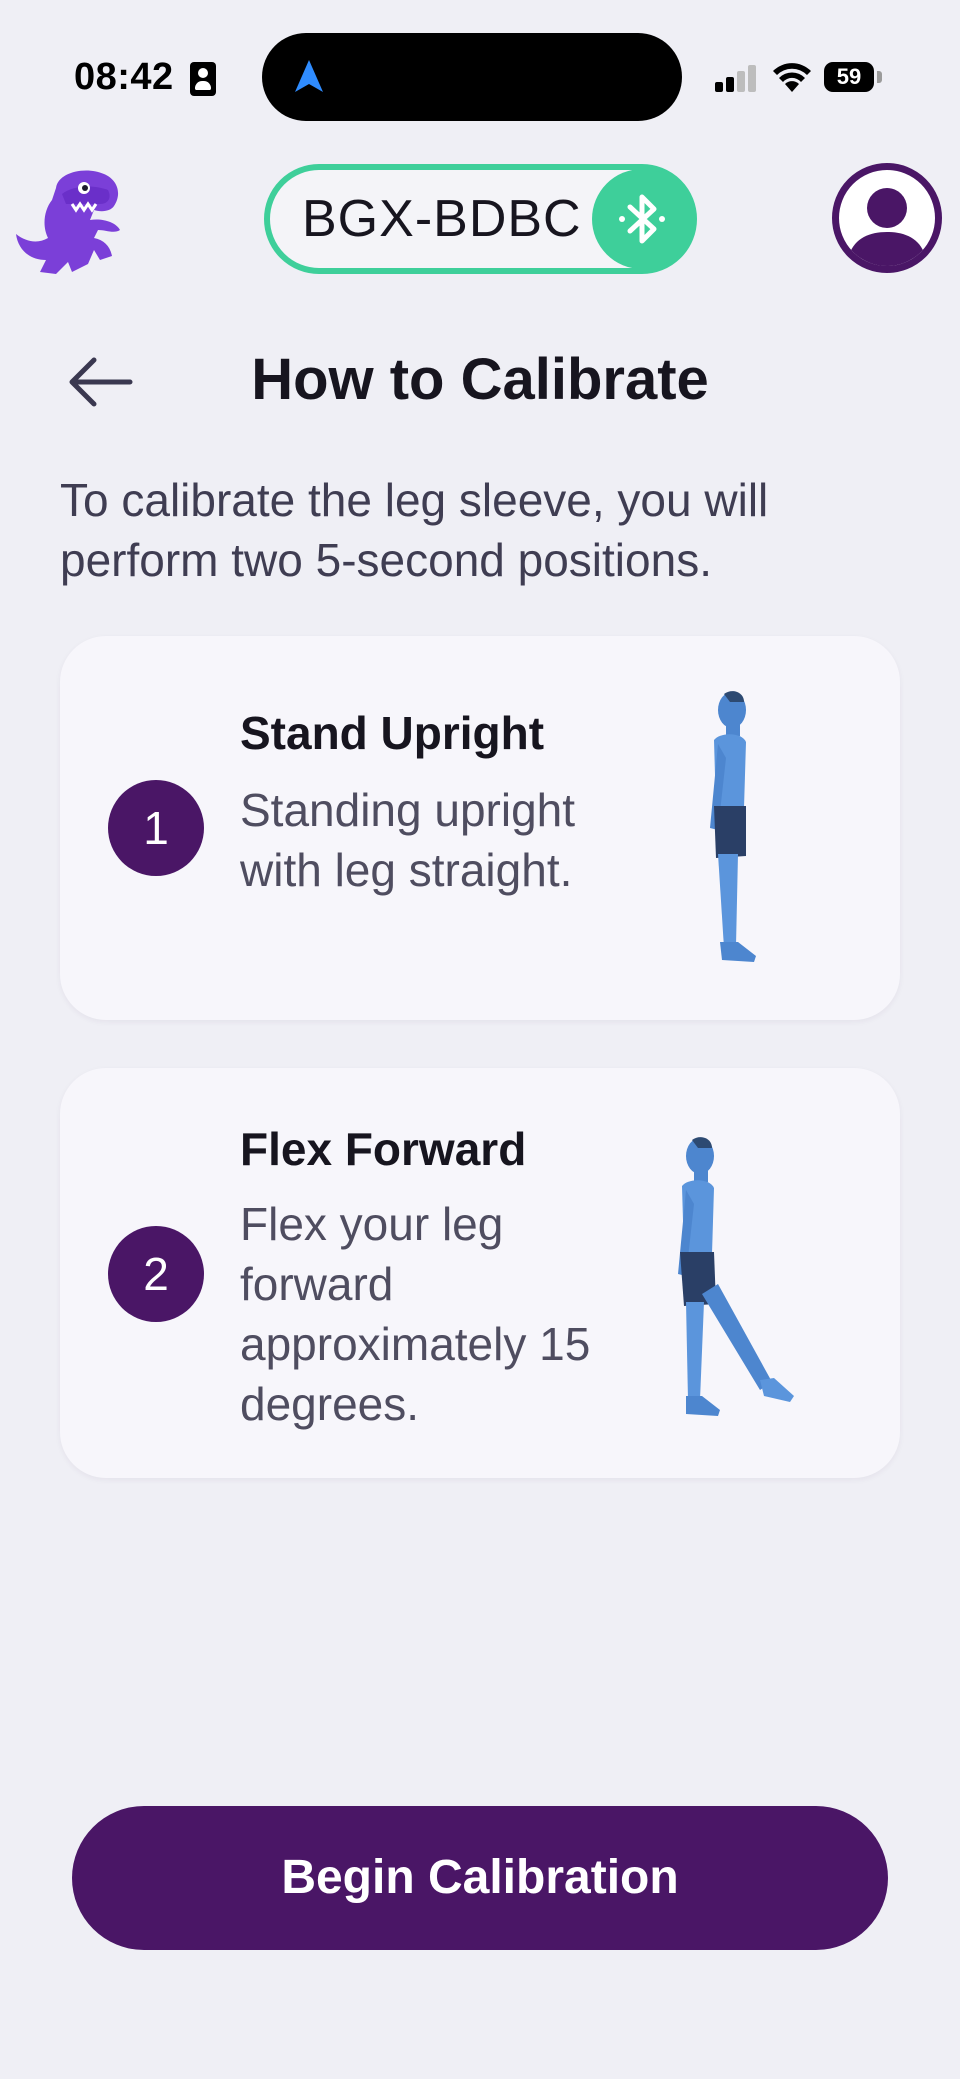 The height and width of the screenshot is (2079, 960). What do you see at coordinates (383, 1149) in the screenshot?
I see `step-title: Flex Forward` at bounding box center [383, 1149].